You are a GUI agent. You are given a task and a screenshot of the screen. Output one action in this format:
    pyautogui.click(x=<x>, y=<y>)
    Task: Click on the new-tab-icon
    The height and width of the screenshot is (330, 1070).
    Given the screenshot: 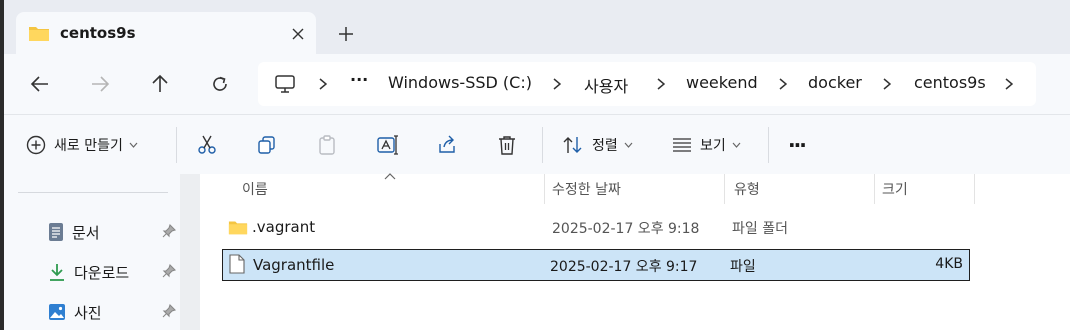 What is the action you would take?
    pyautogui.click(x=346, y=34)
    